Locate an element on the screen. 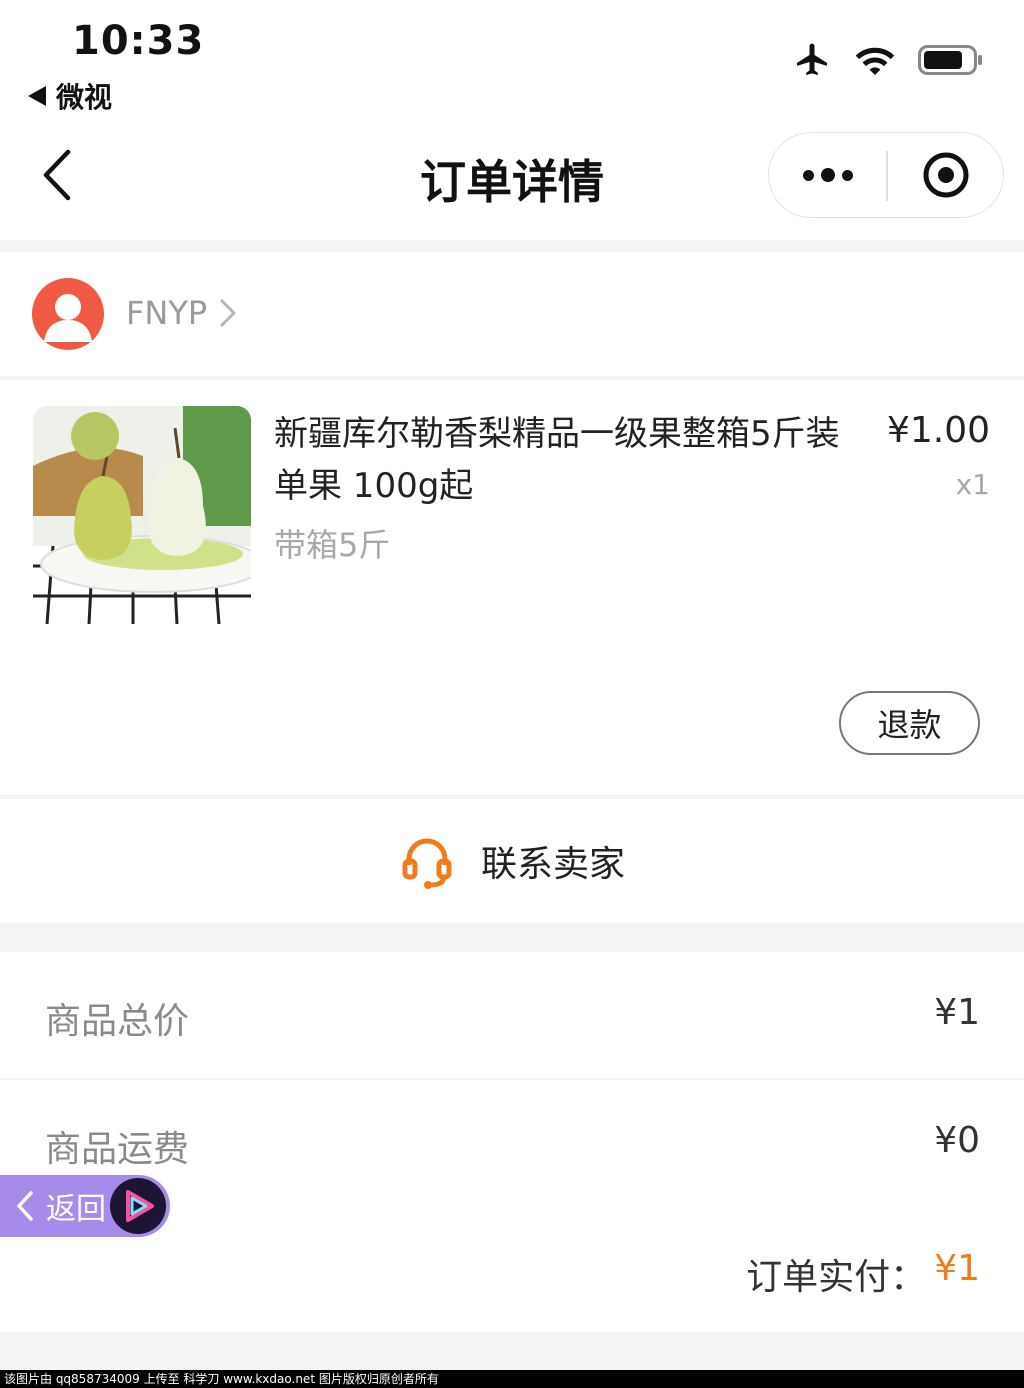 The height and width of the screenshot is (1388, 1024). user-icon is located at coordinates (68, 318).